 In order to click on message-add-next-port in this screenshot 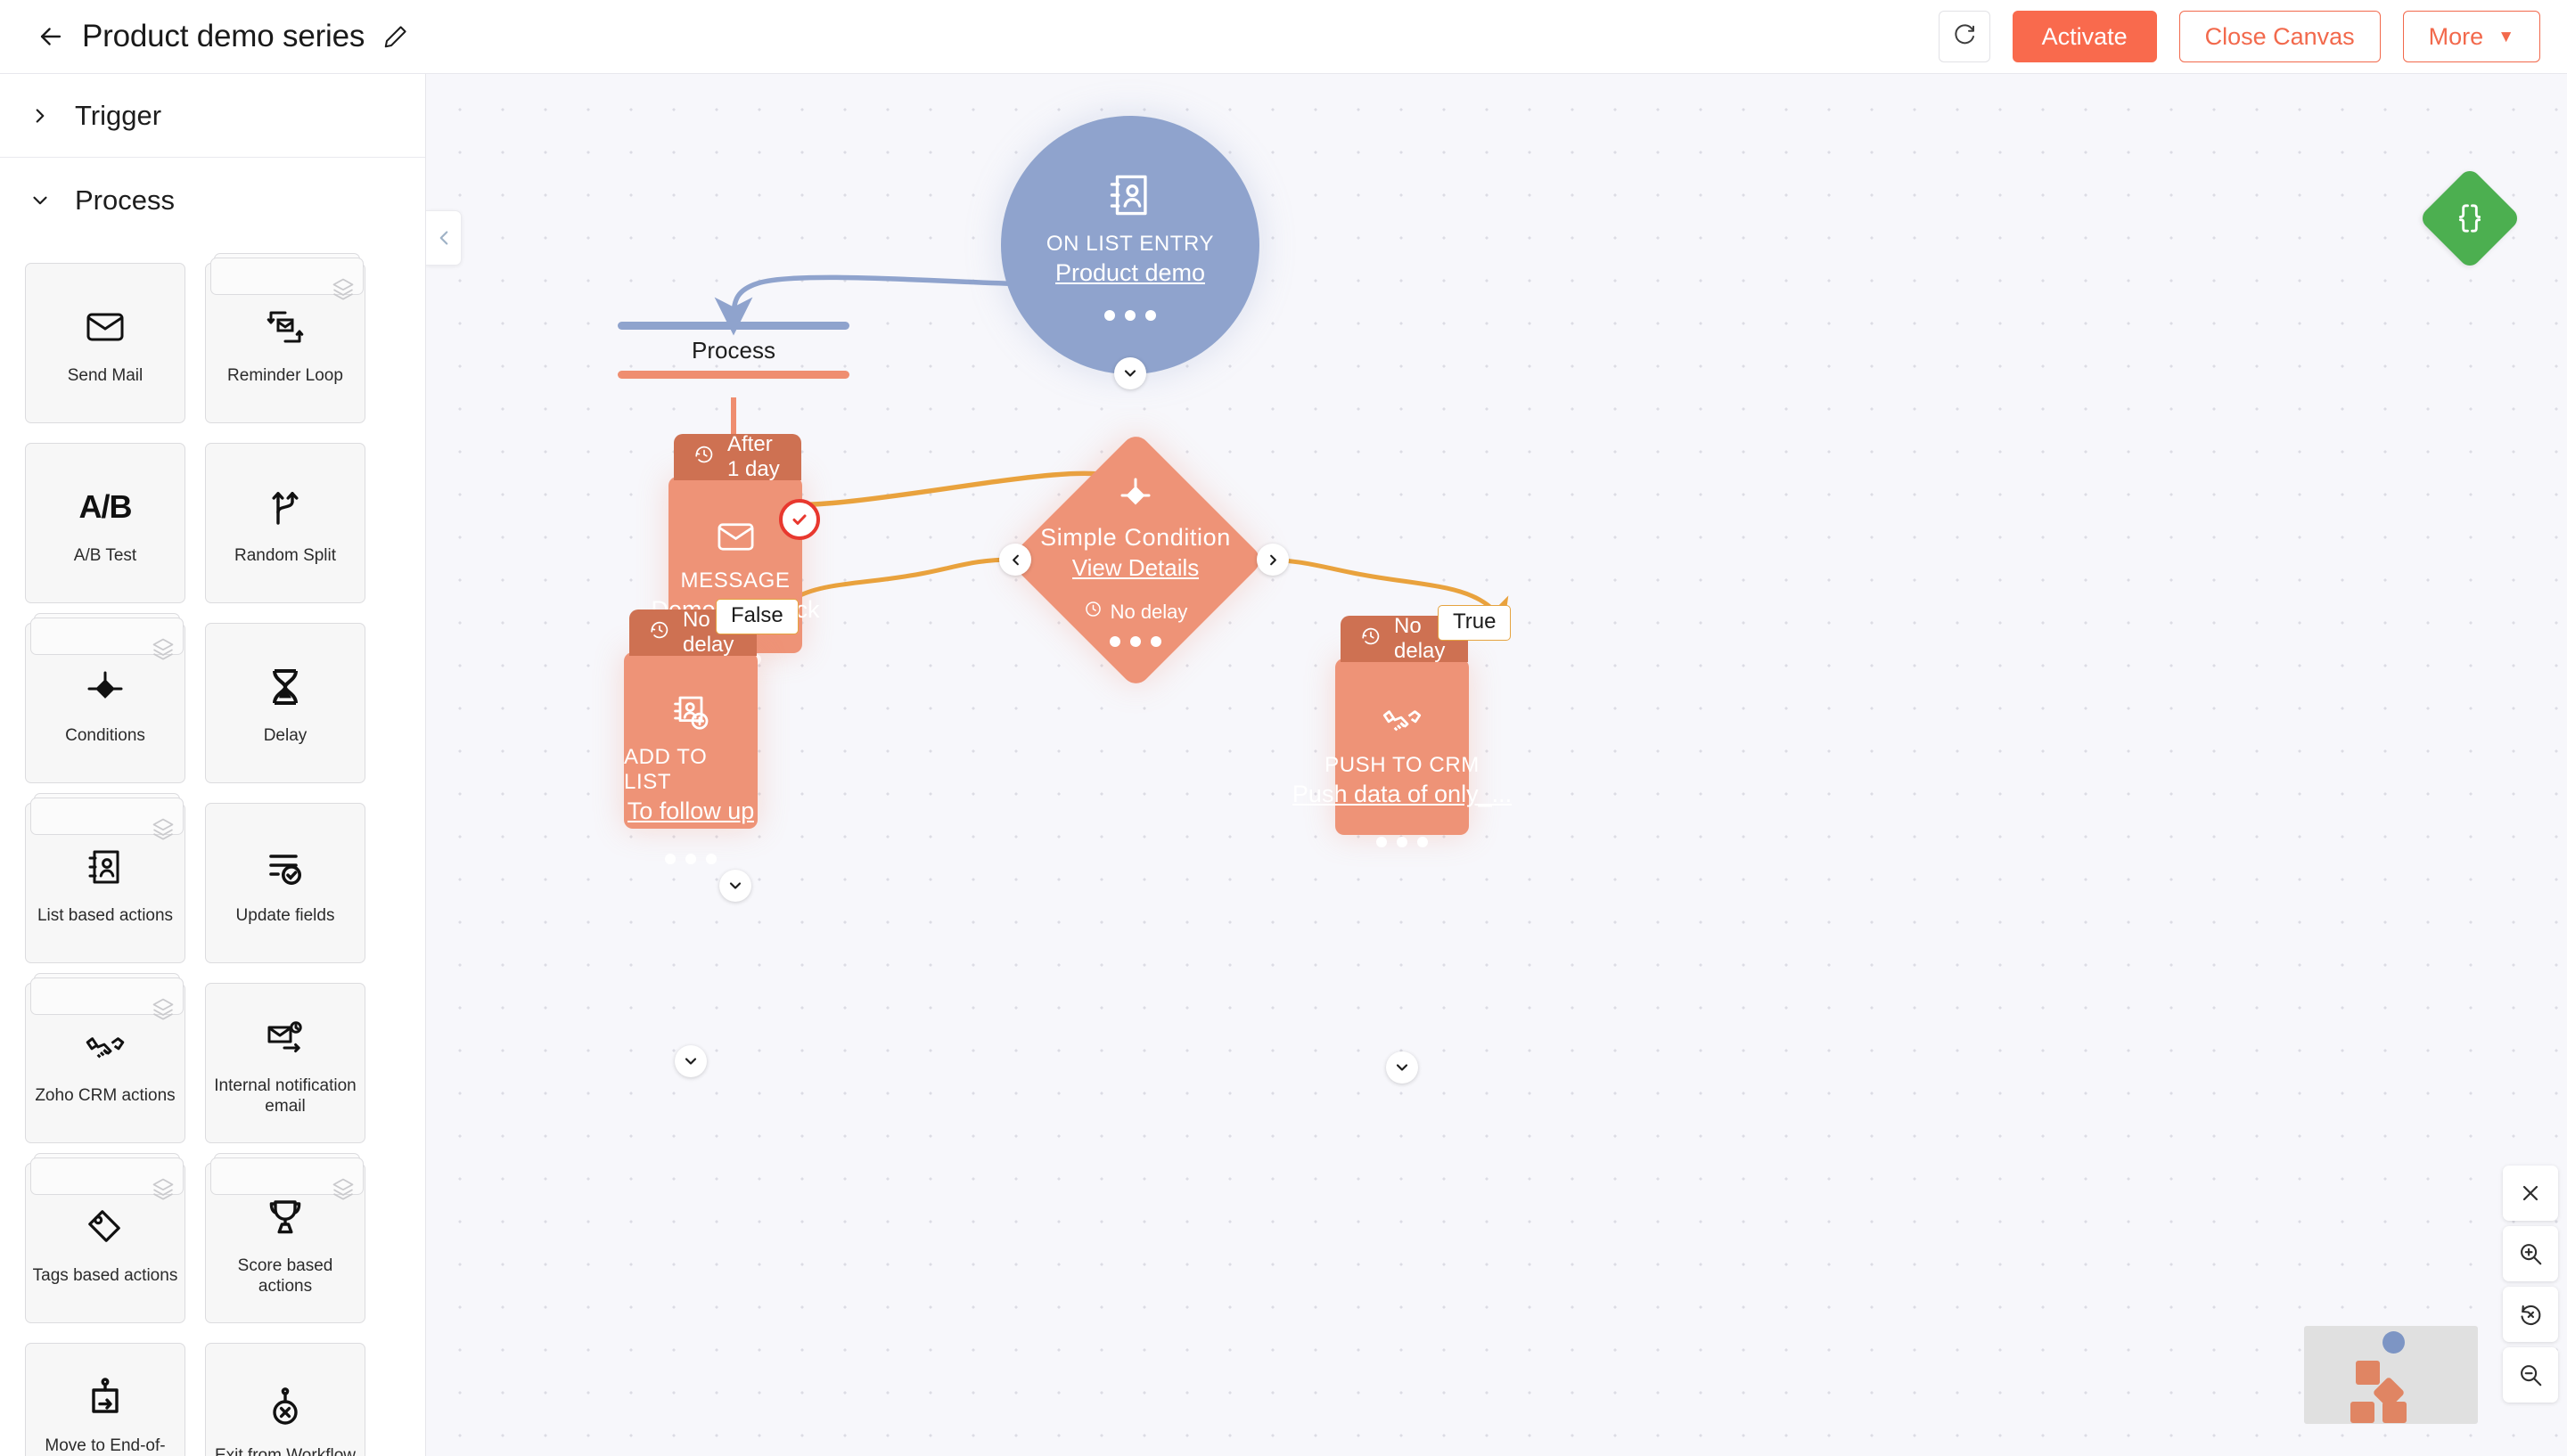, I will do `click(735, 886)`.